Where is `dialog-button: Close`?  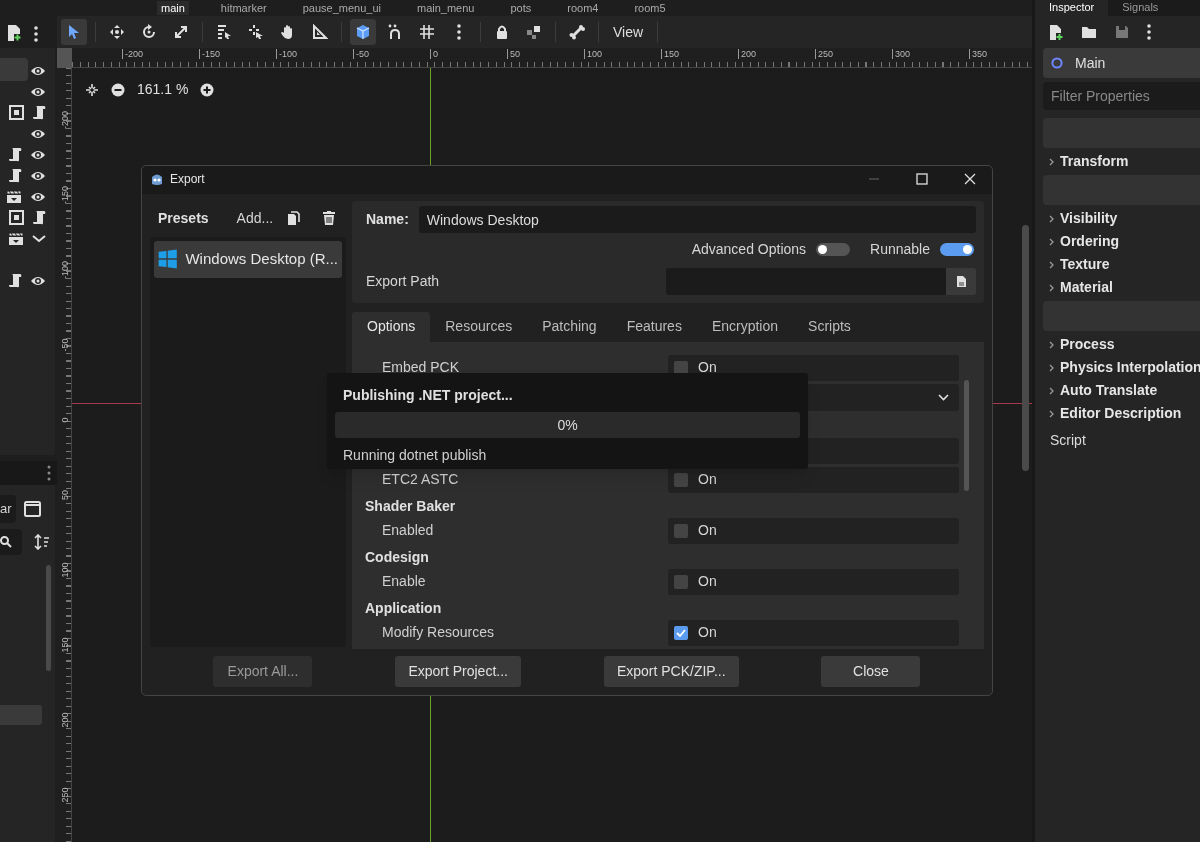 dialog-button: Close is located at coordinates (871, 672).